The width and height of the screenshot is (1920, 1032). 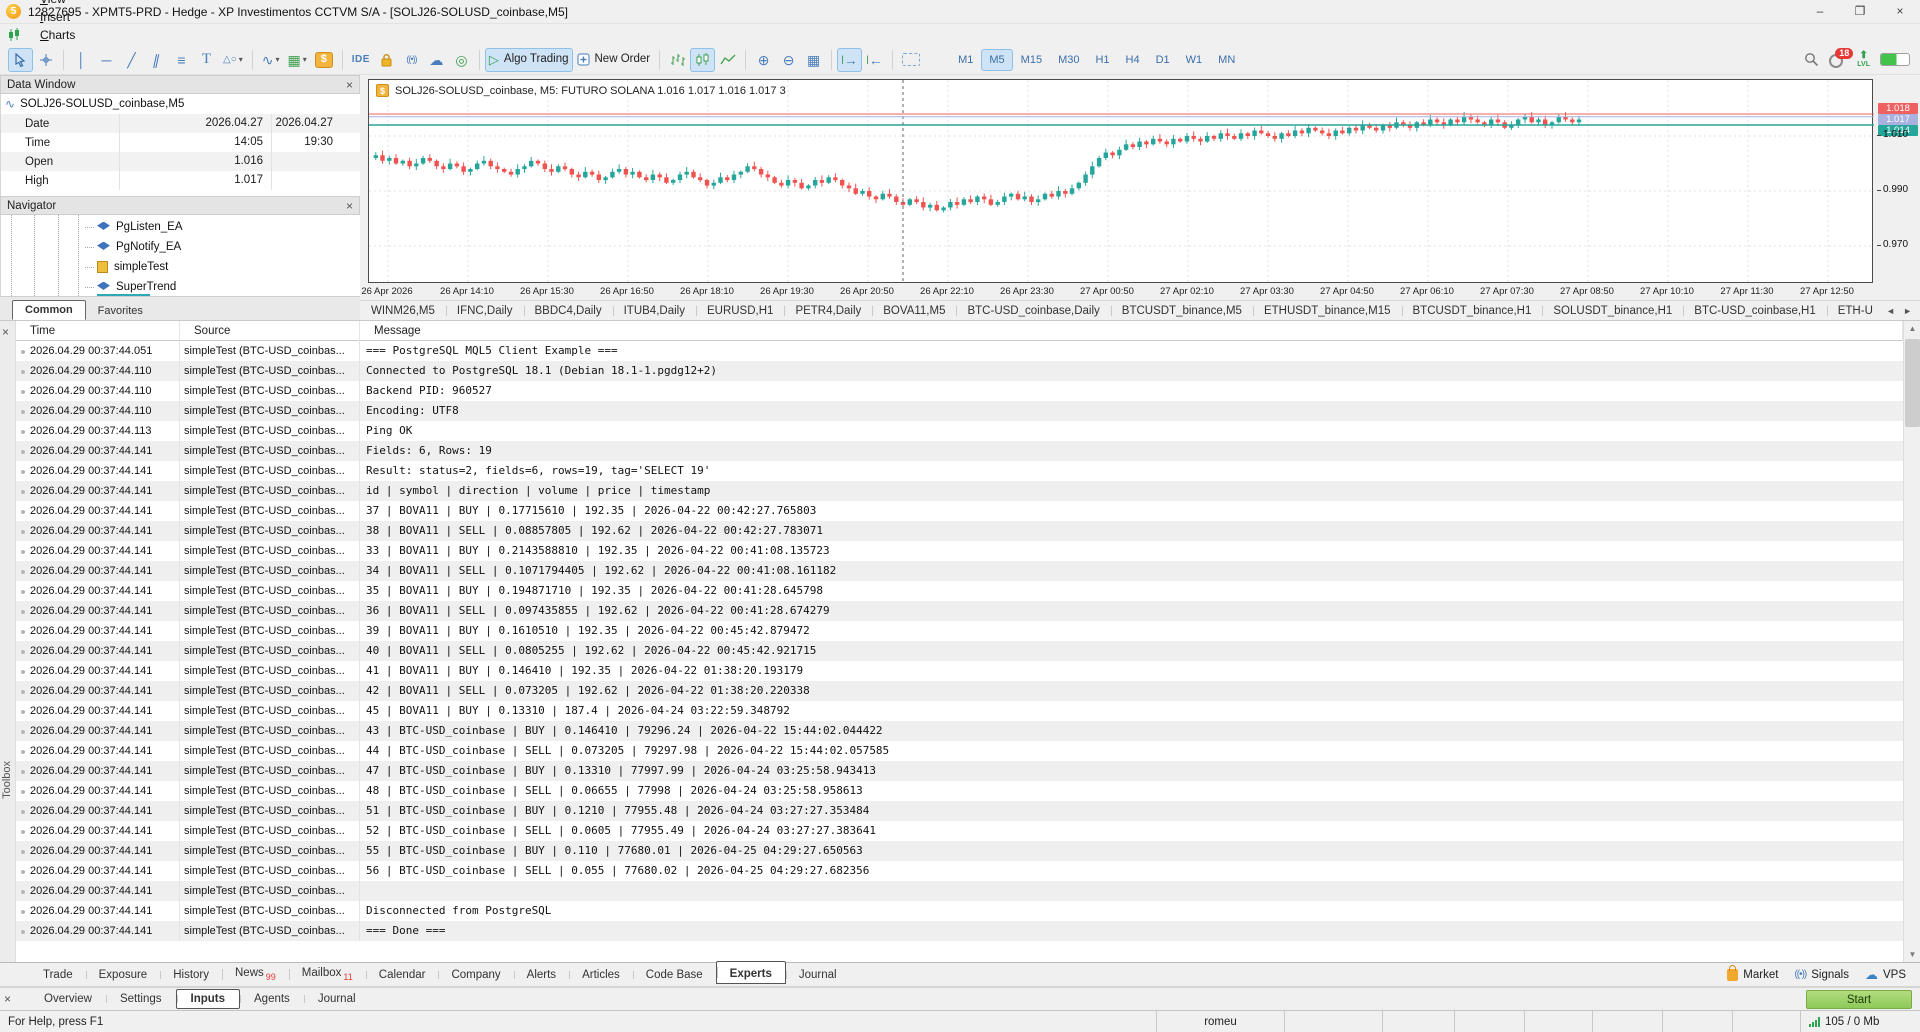 What do you see at coordinates (674, 975) in the screenshot?
I see `toolbox-tab: Code Base` at bounding box center [674, 975].